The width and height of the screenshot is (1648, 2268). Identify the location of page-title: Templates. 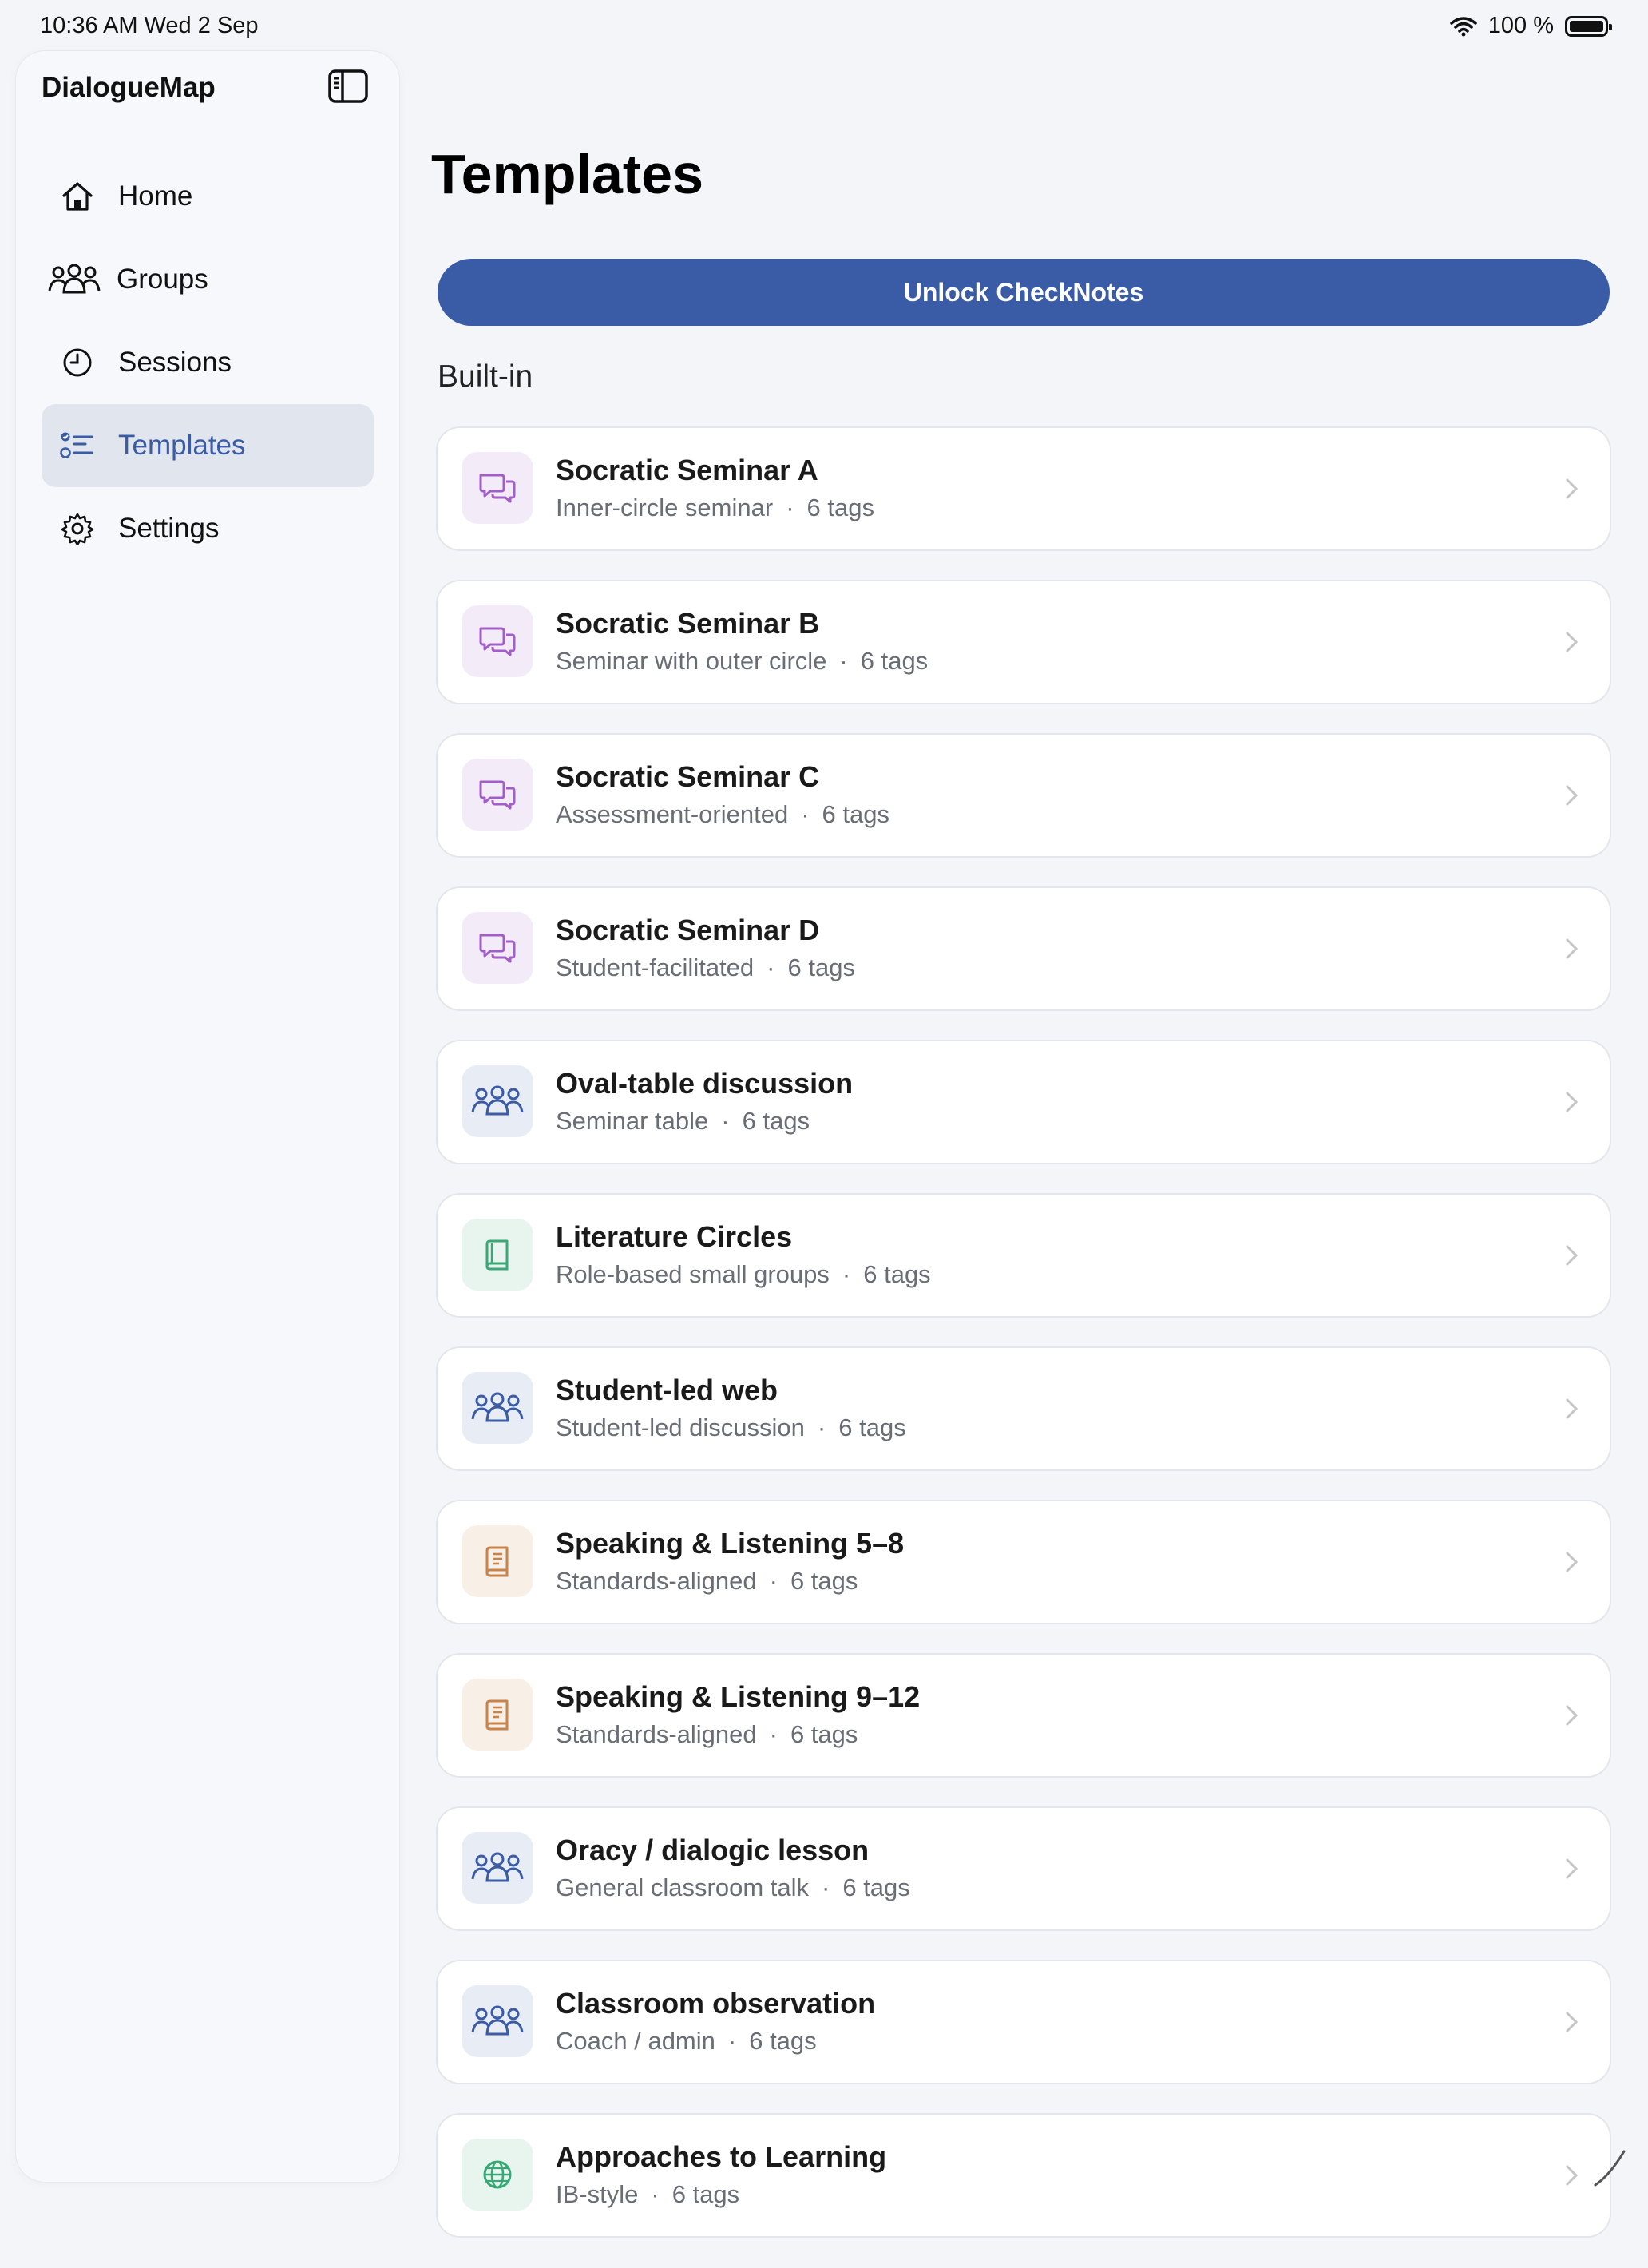
(567, 174).